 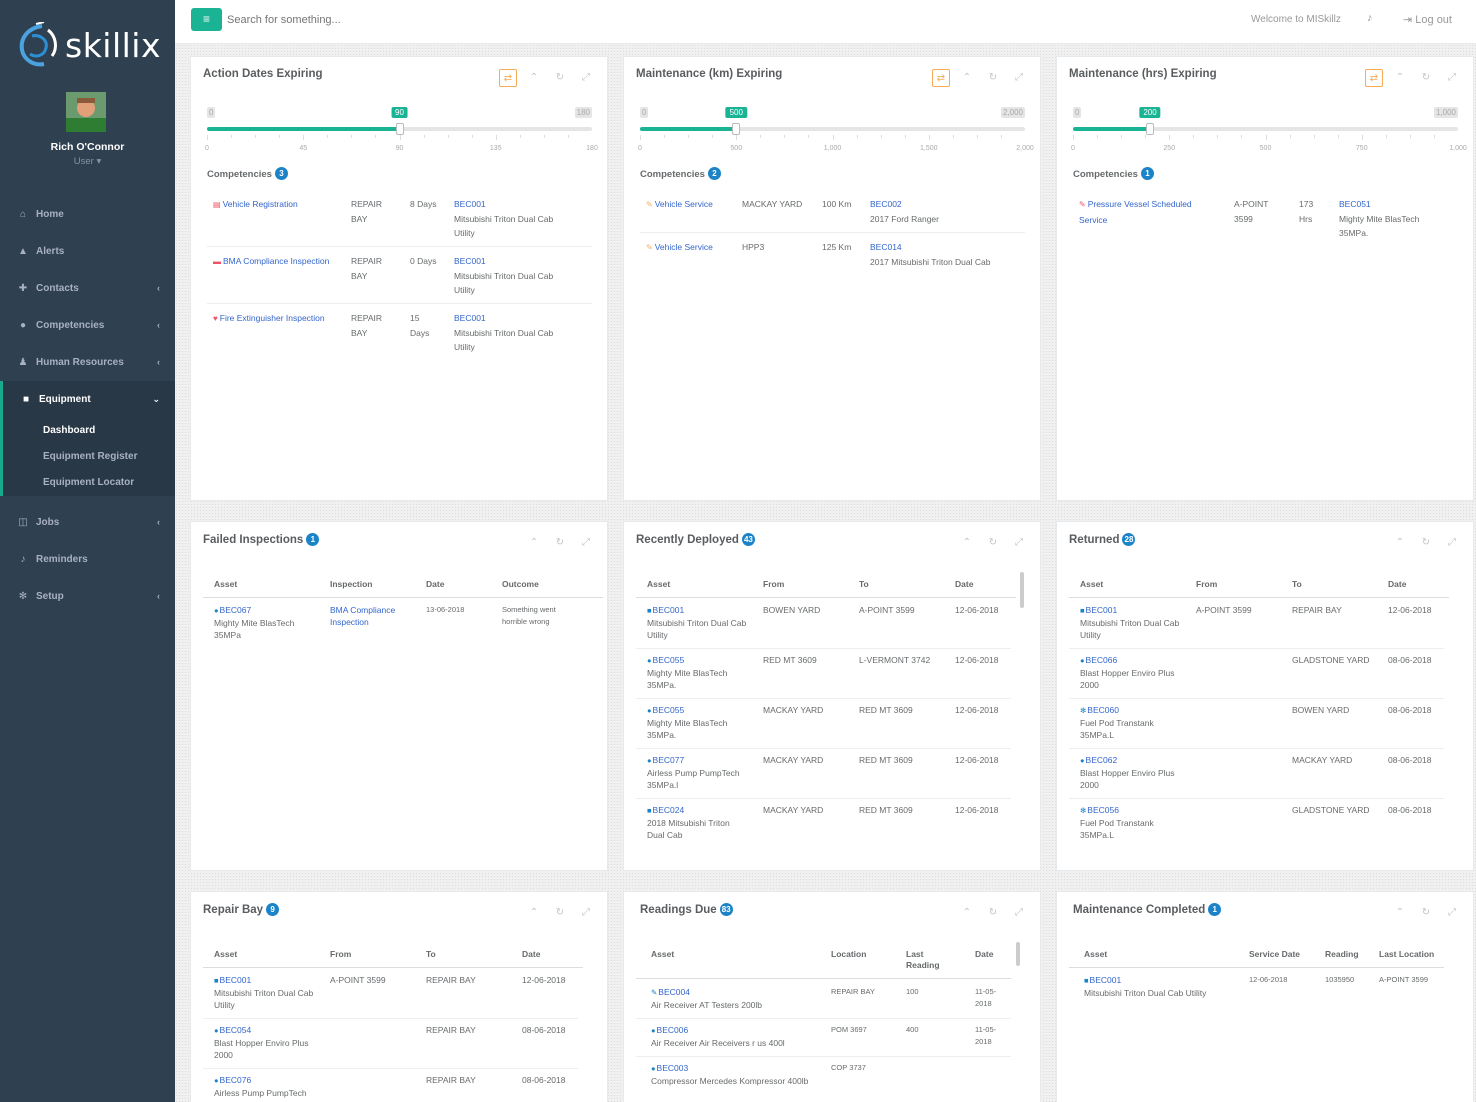 I want to click on column-header: Service Date, so click(x=1274, y=954).